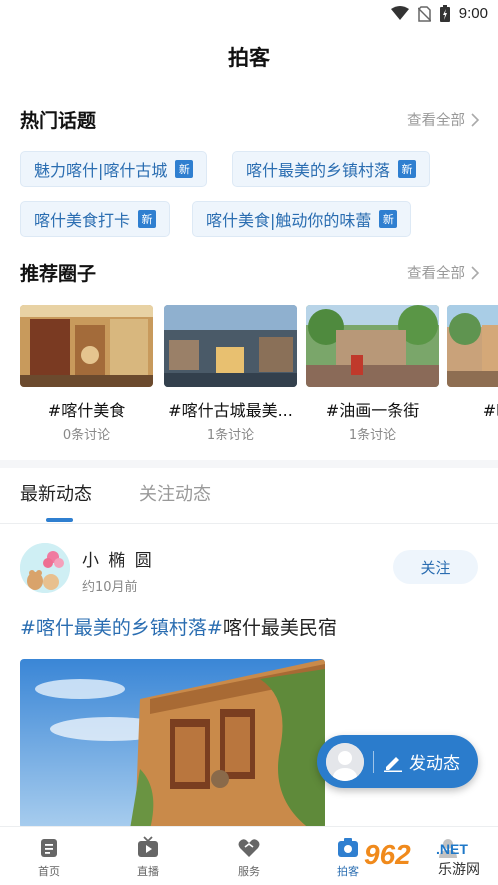 The image size is (498, 885). I want to click on tab-divider, so click(249, 523).